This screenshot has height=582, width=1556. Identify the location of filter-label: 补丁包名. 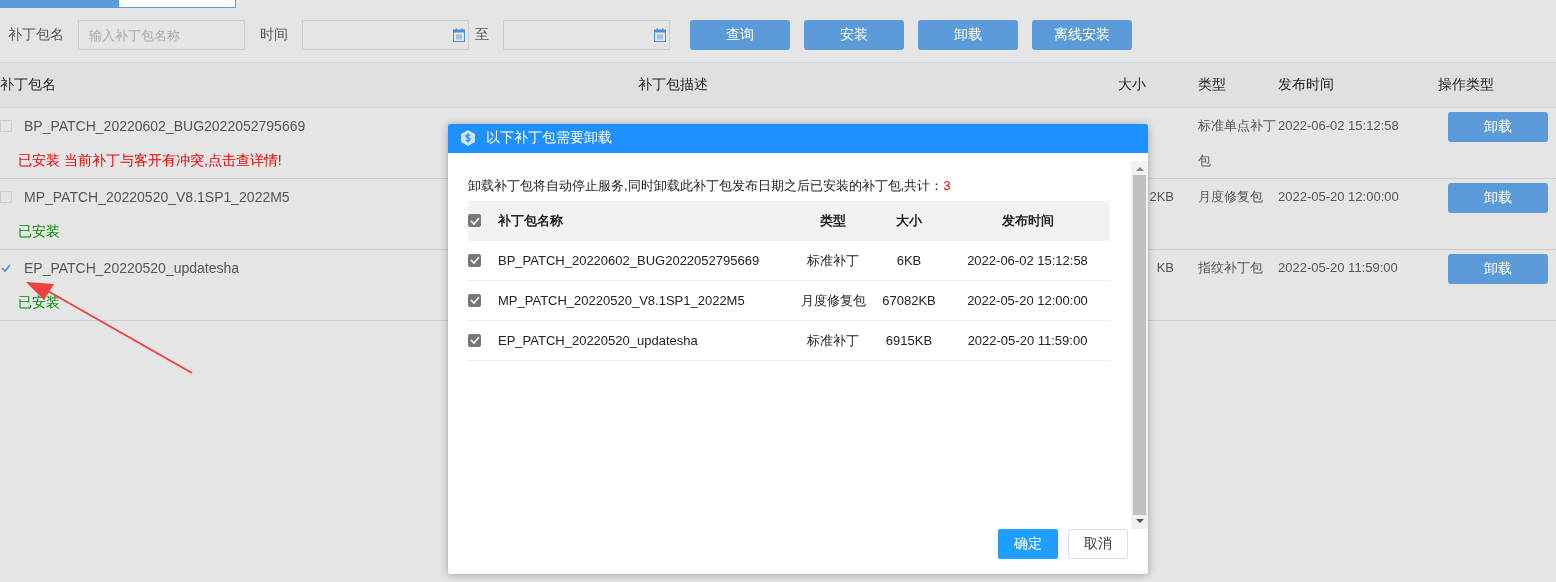
(36, 35).